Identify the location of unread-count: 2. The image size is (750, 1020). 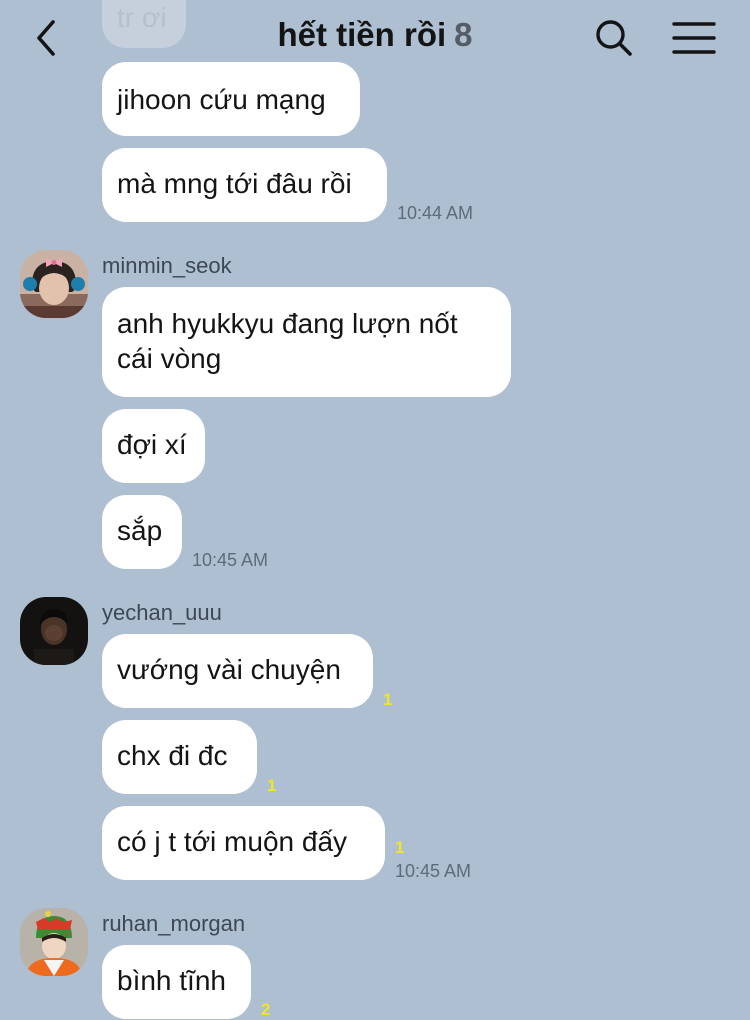
(266, 1009).